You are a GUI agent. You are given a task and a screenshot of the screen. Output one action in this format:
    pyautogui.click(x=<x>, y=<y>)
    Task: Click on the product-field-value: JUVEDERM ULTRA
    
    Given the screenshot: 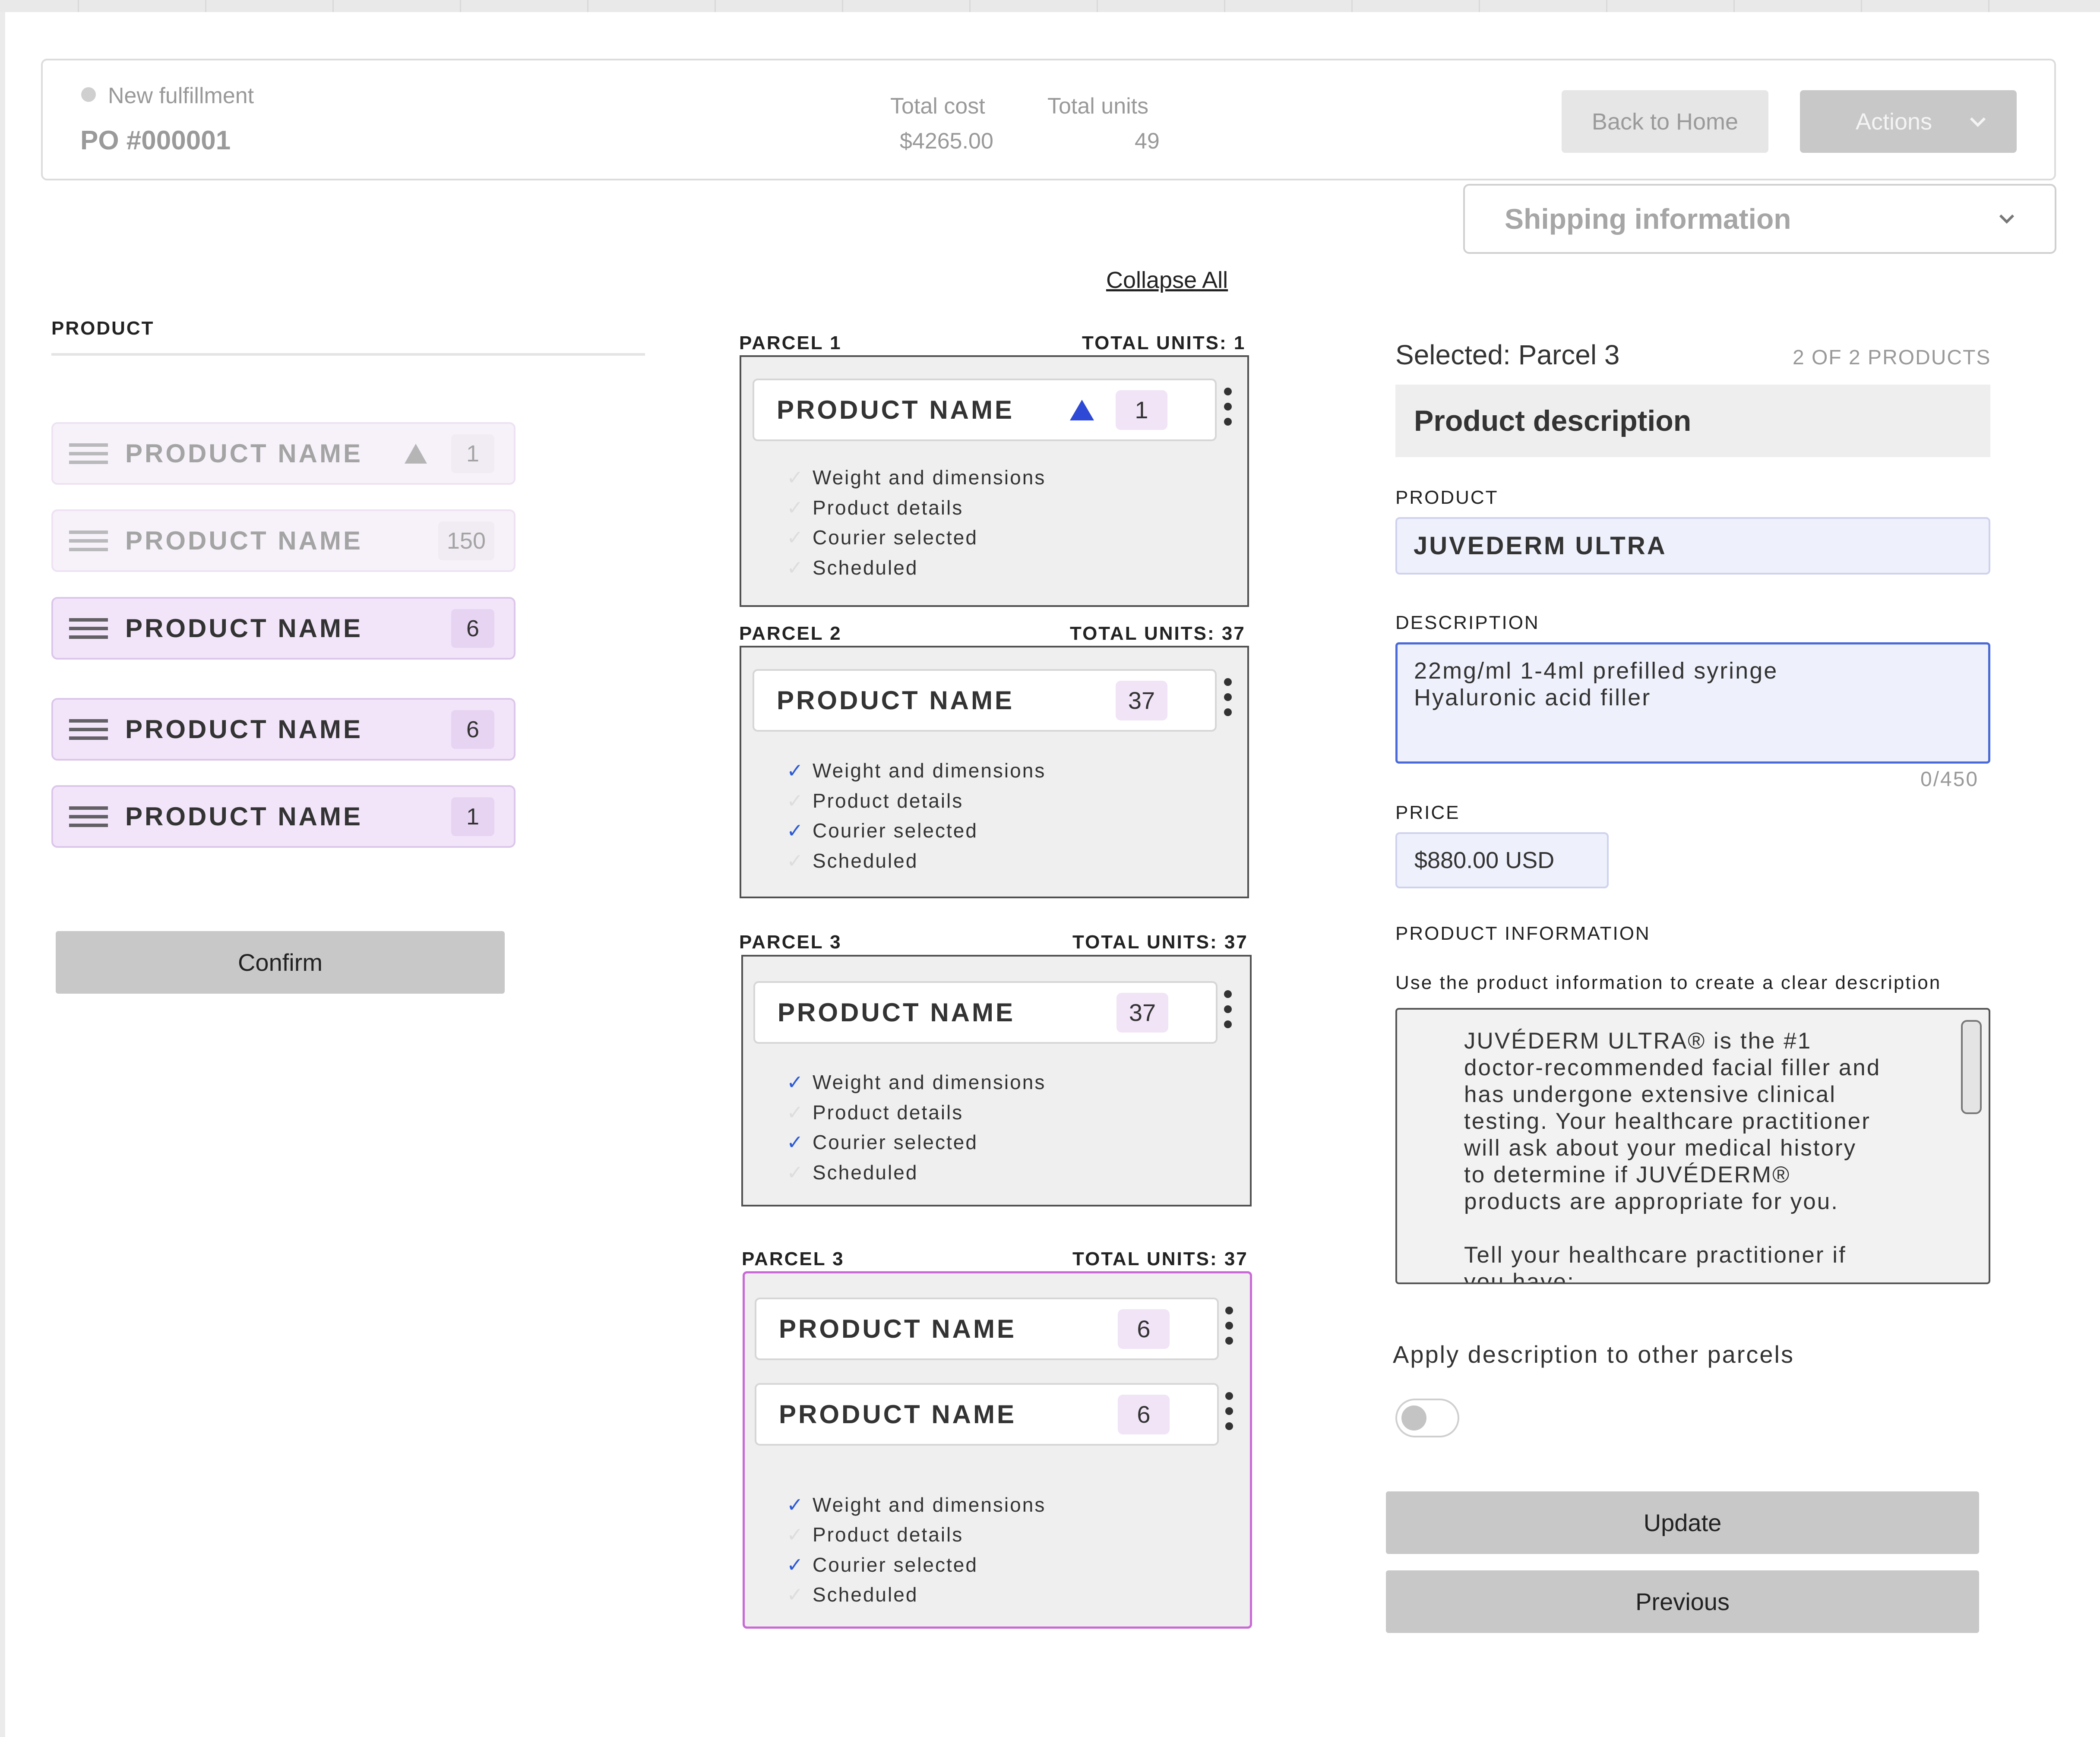 What is the action you would take?
    pyautogui.click(x=1540, y=546)
    